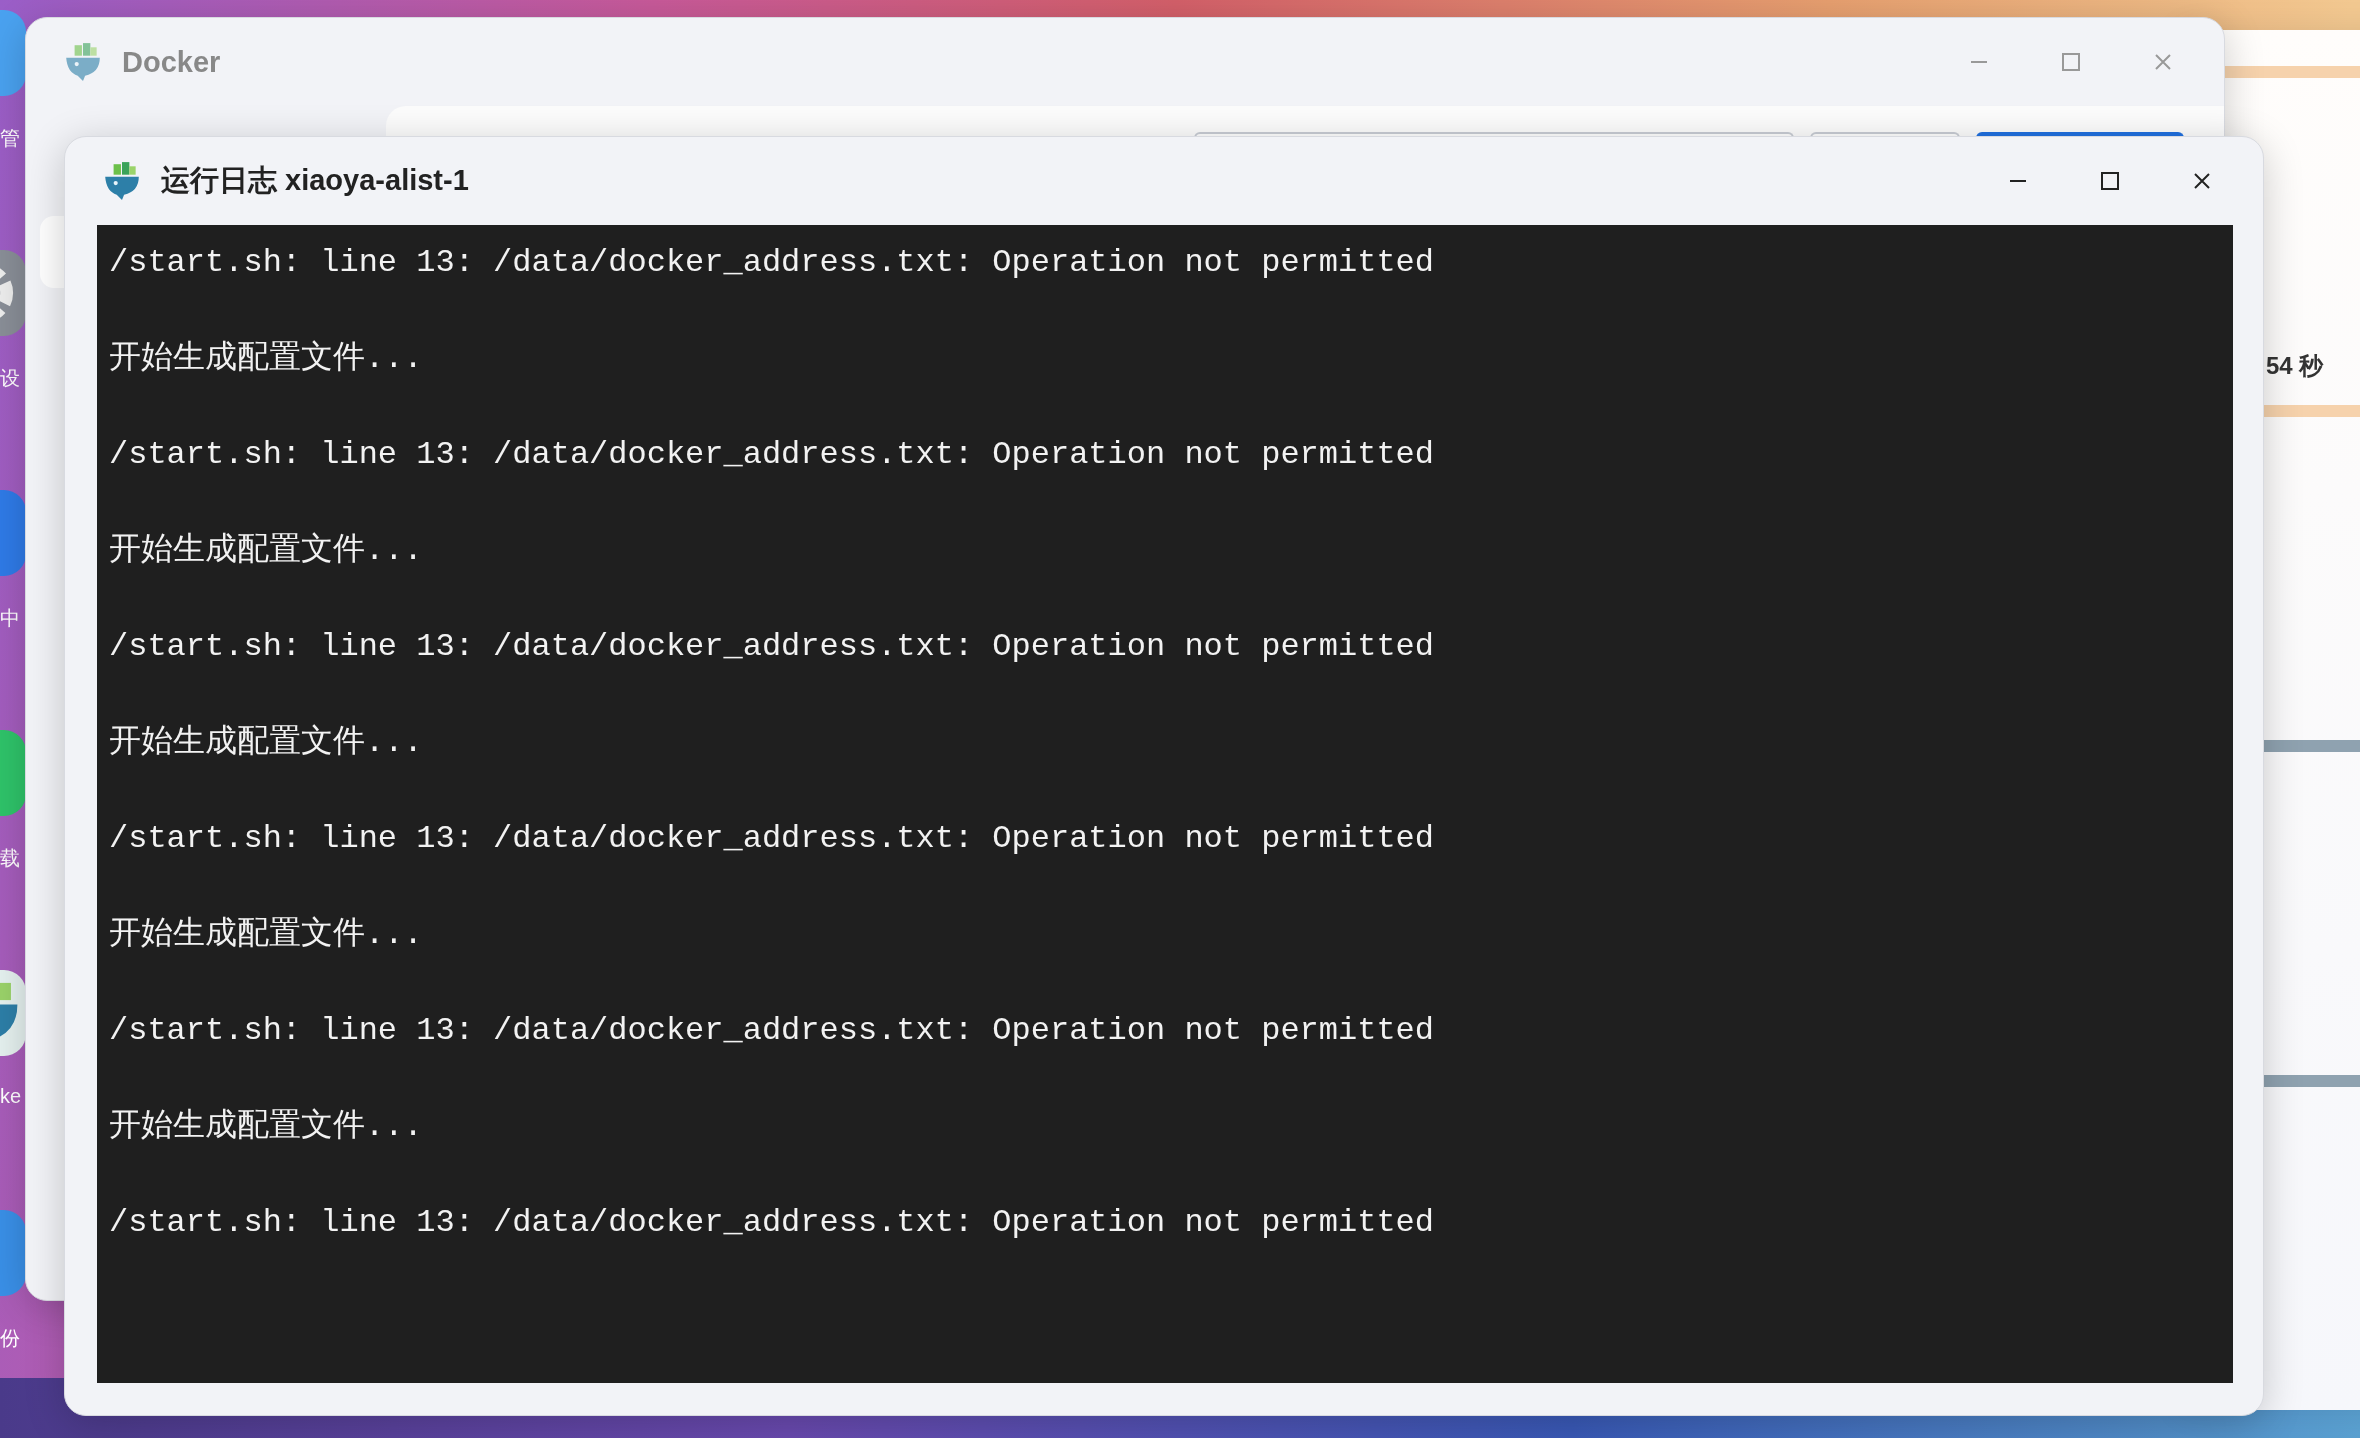  I want to click on time-text: 54 秒, so click(2295, 366).